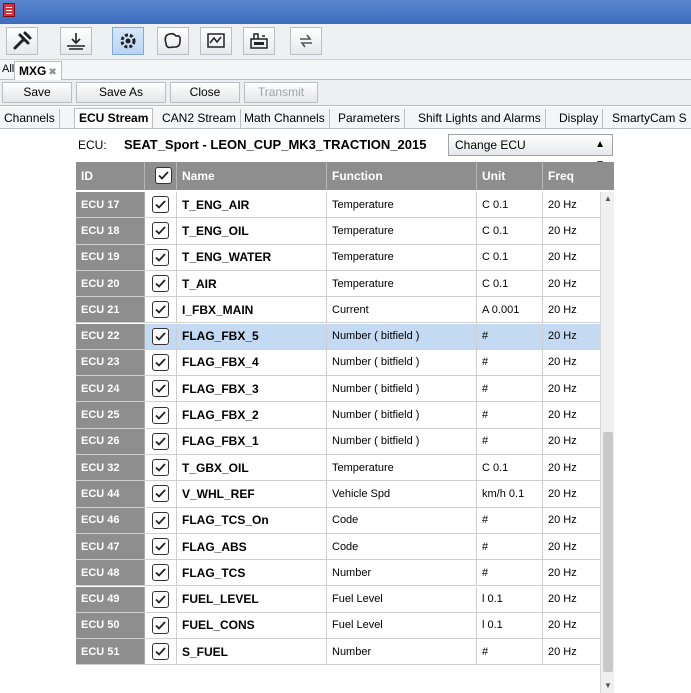 The height and width of the screenshot is (693, 691). What do you see at coordinates (110, 176) in the screenshot?
I see `header-id: ID` at bounding box center [110, 176].